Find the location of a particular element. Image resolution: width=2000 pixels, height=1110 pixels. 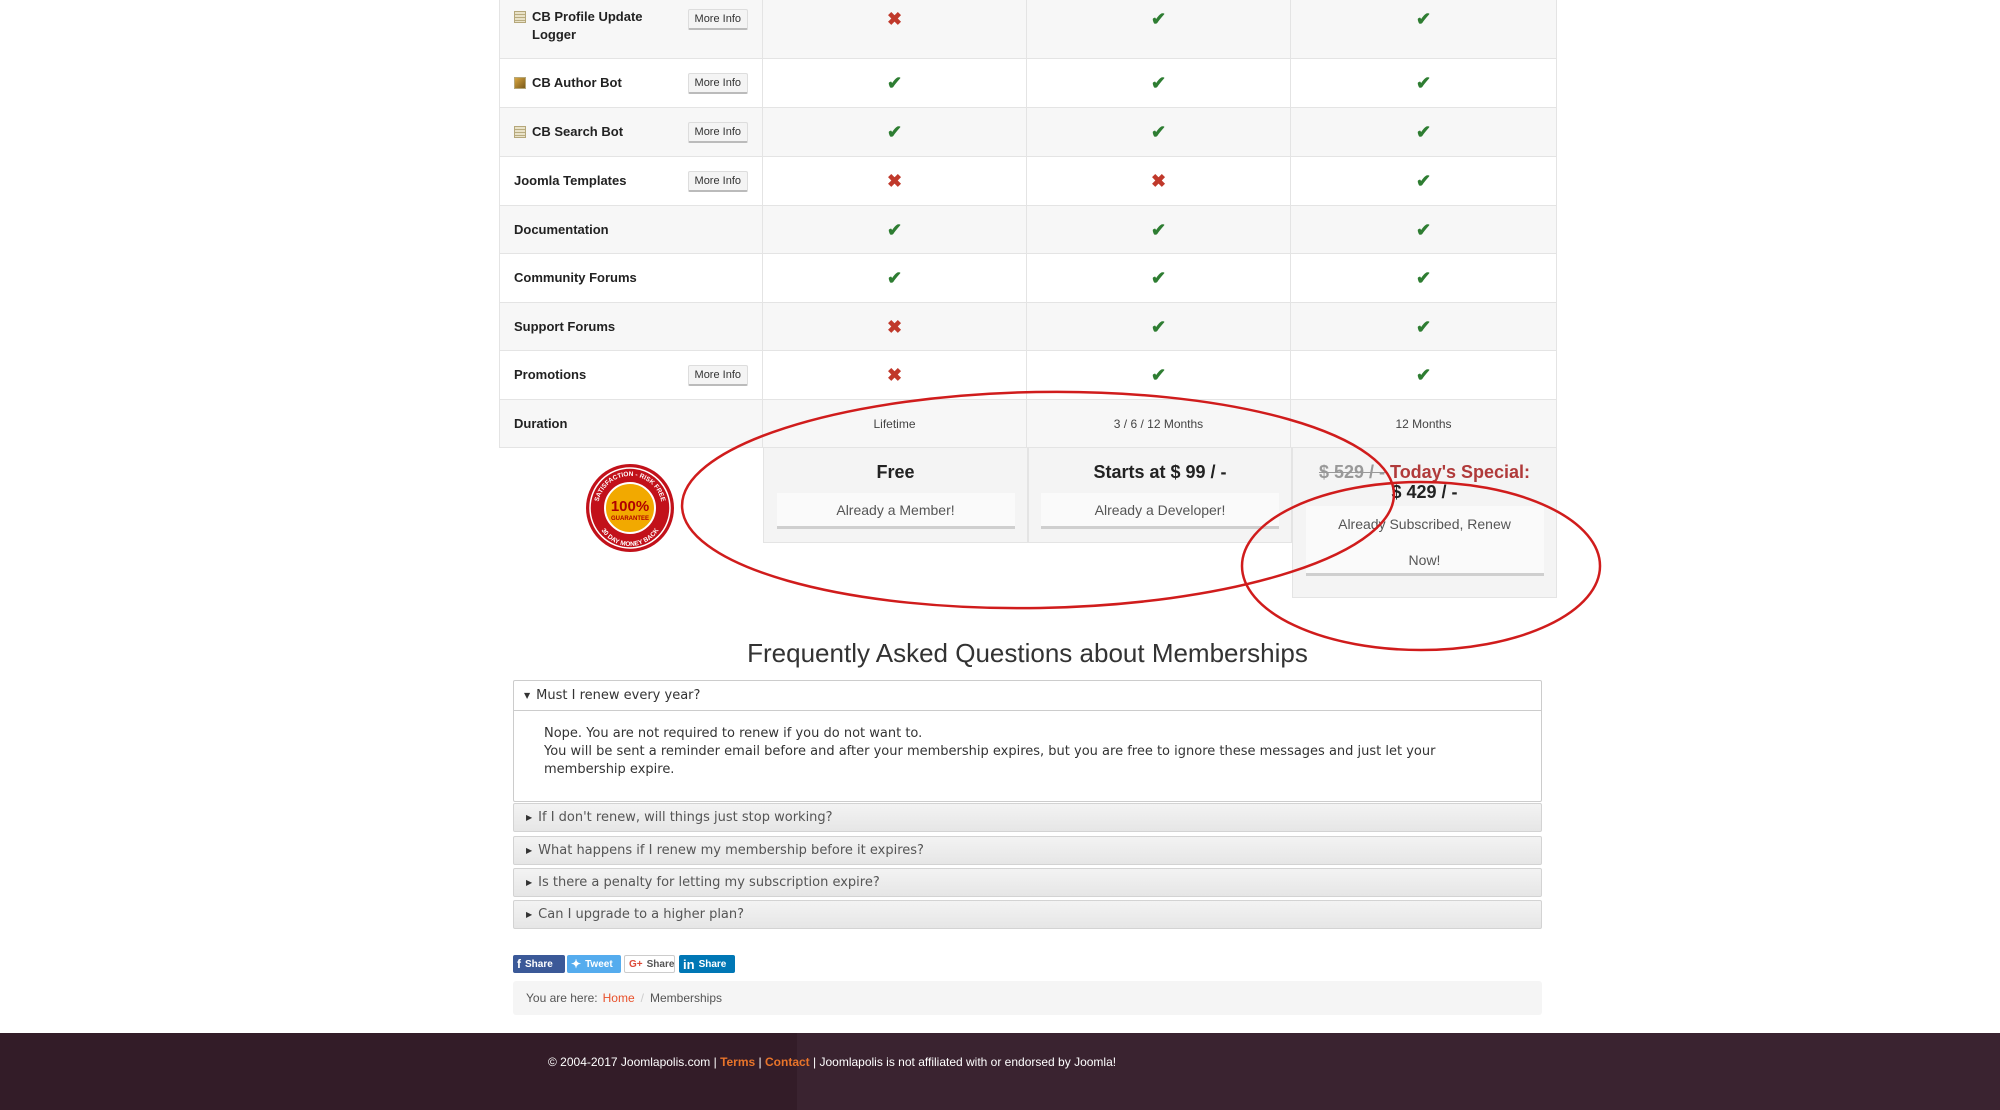

linkedin-icon: in is located at coordinates (689, 964).